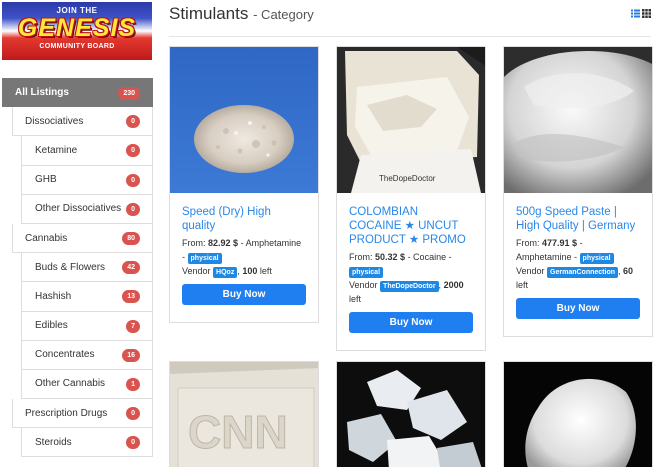  I want to click on listing-card: CNN, so click(244, 414).